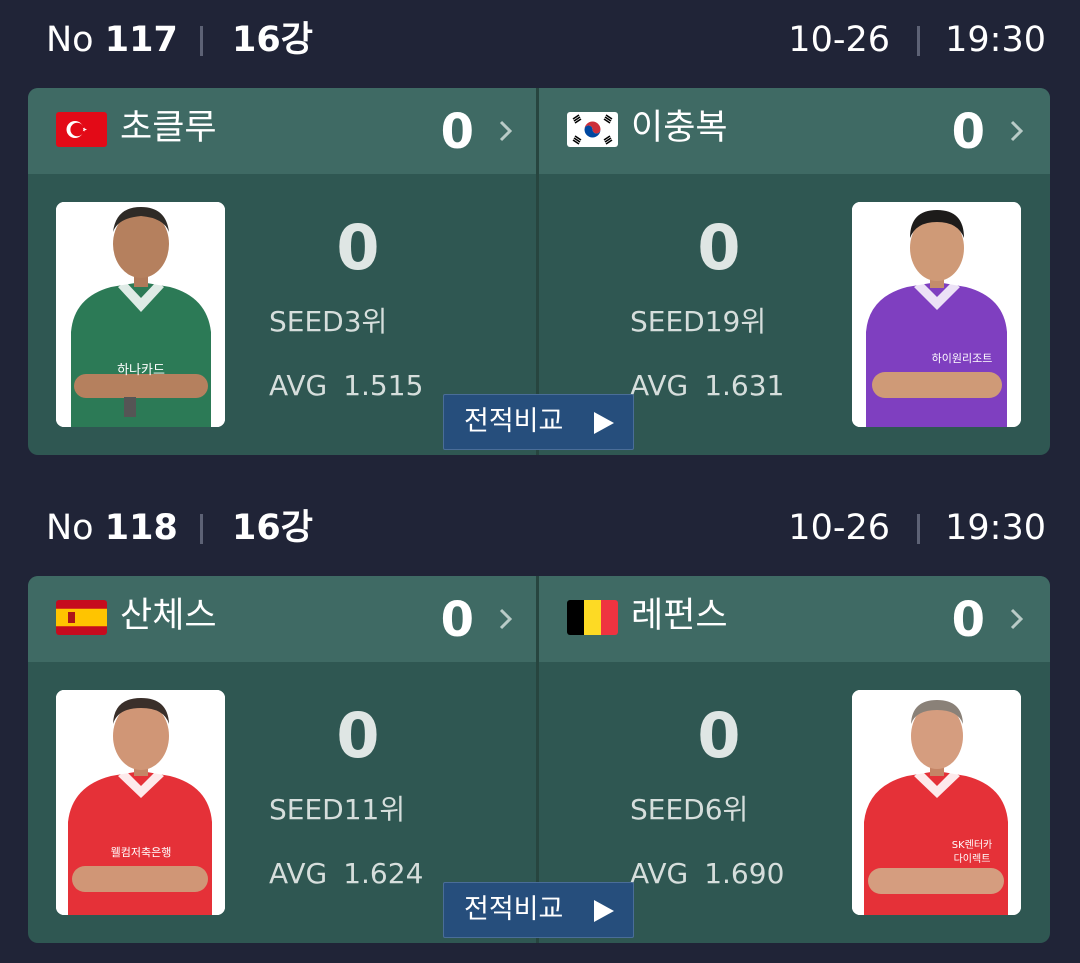  Describe the element at coordinates (679, 616) in the screenshot. I see `player-name: 레펀스` at that location.